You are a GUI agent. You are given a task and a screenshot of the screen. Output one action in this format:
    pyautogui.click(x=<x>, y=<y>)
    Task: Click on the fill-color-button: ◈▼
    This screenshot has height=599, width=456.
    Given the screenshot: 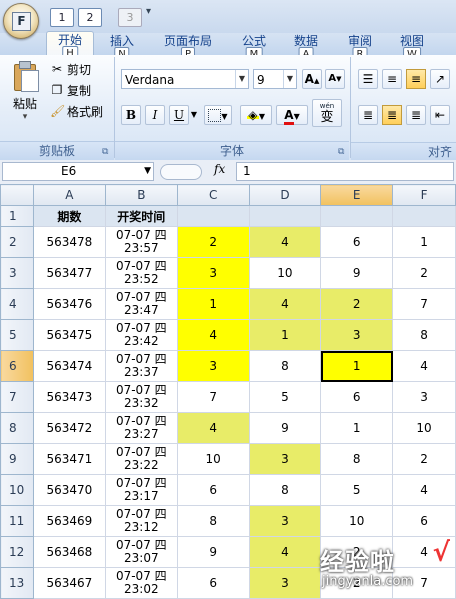 What is the action you would take?
    pyautogui.click(x=256, y=115)
    